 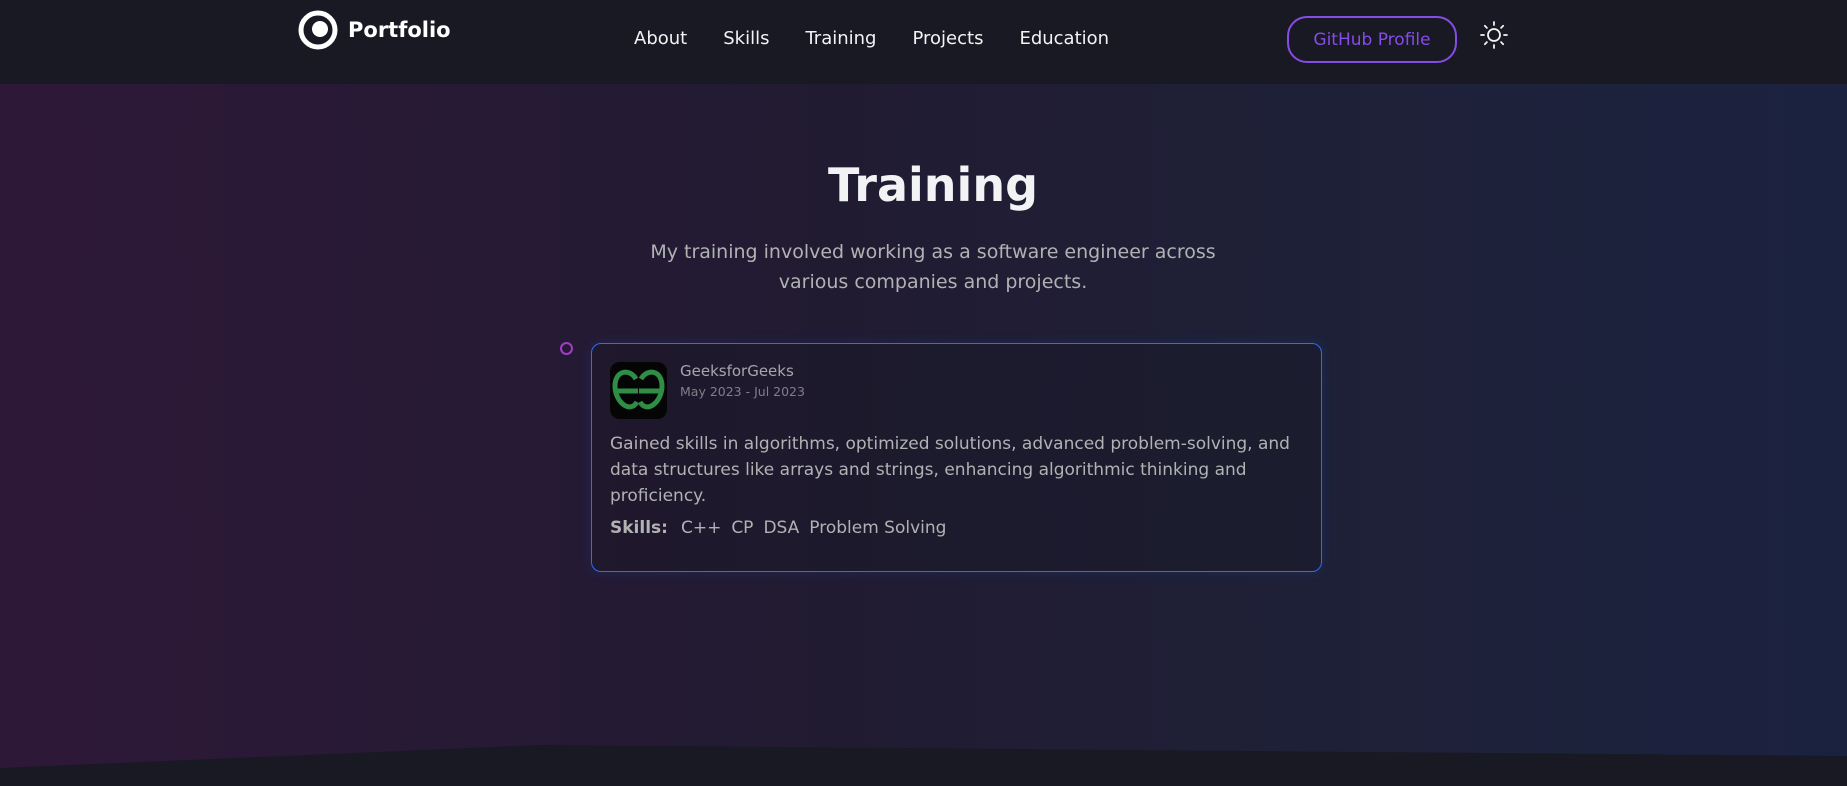 What do you see at coordinates (566, 348) in the screenshot?
I see `timeline-dot` at bounding box center [566, 348].